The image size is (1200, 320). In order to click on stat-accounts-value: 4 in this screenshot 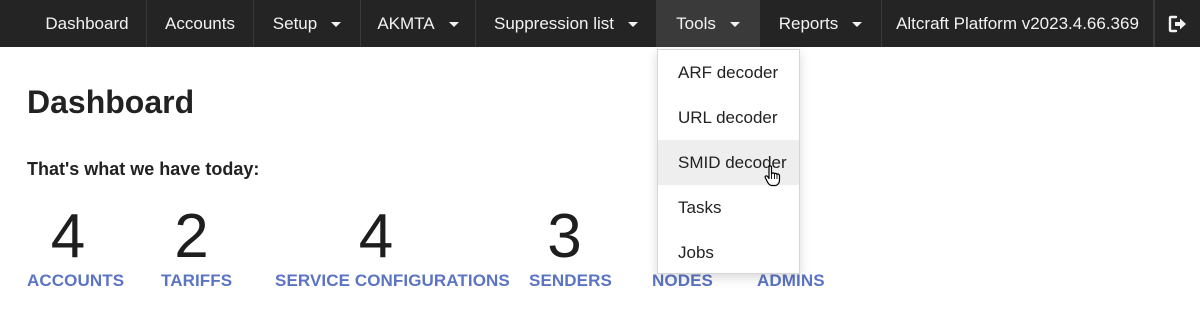, I will do `click(68, 236)`.